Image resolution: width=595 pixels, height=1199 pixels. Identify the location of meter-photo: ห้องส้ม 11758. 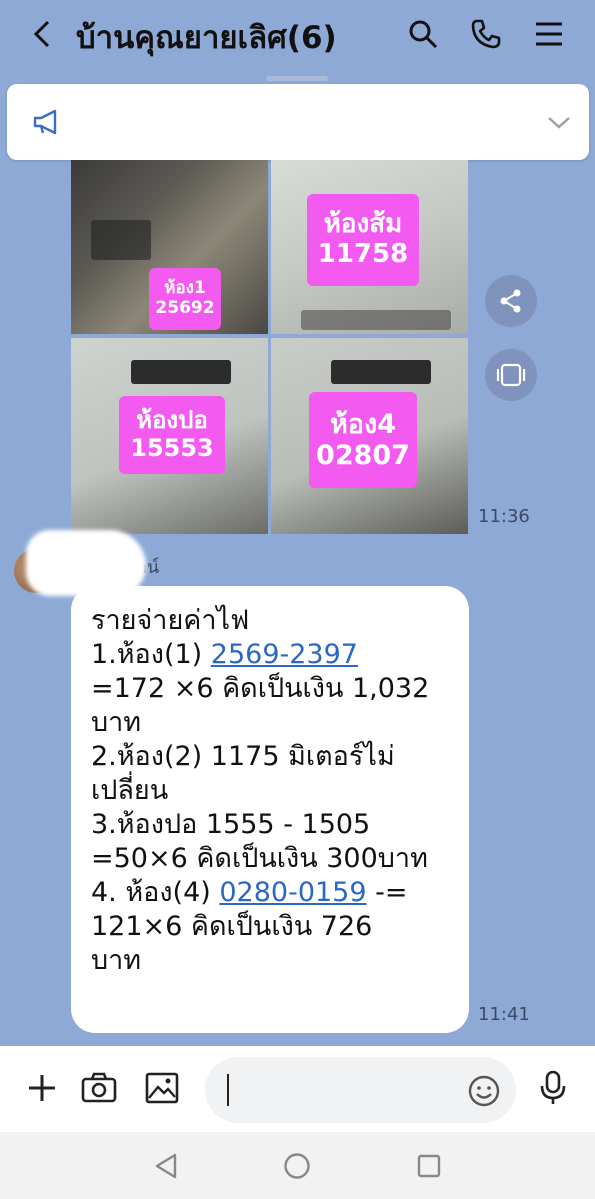
(369, 247).